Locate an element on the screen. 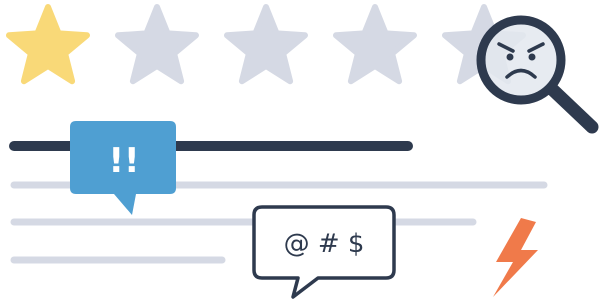 This screenshot has width=601, height=299. magnifying-glass-icon is located at coordinates (537, 74).